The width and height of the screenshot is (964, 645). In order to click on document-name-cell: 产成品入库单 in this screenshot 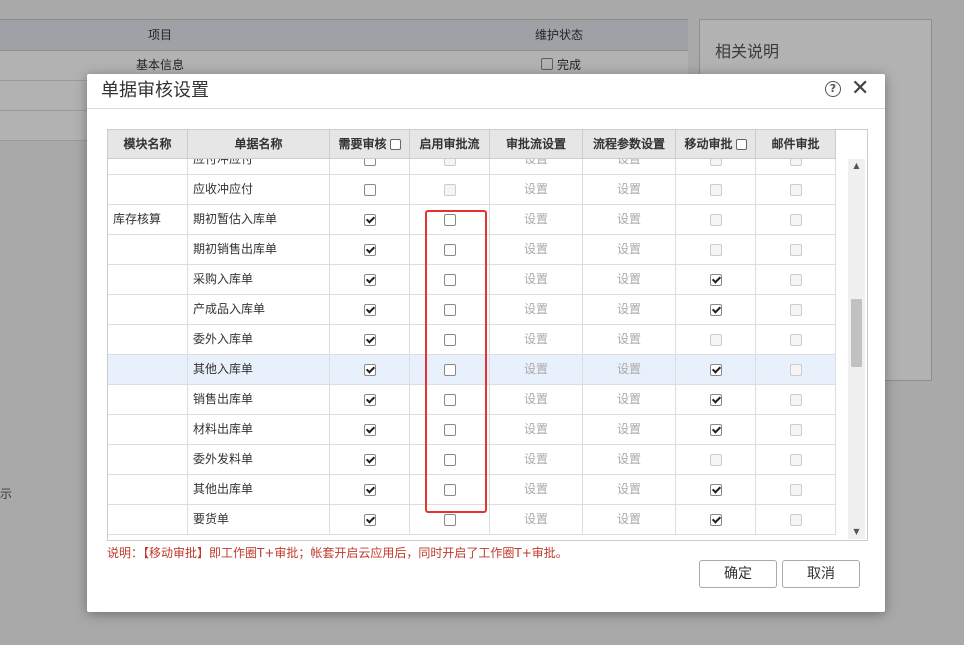, I will do `click(259, 310)`.